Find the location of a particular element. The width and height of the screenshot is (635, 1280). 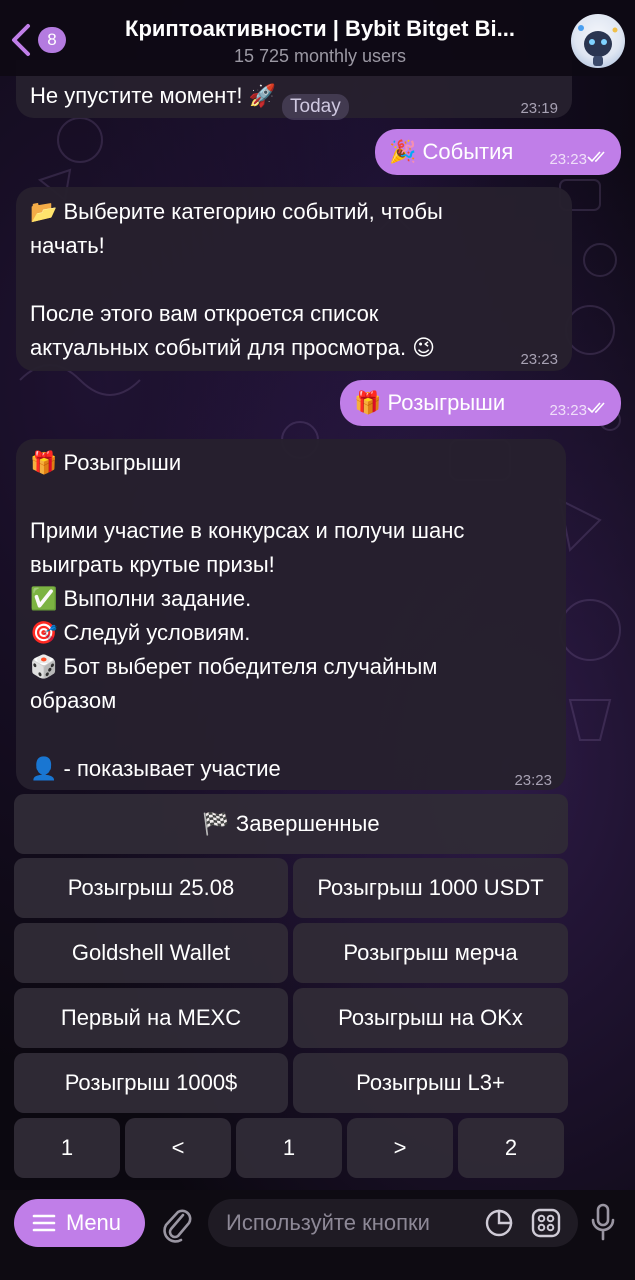

message-text: 🎉 События is located at coordinates (451, 151).